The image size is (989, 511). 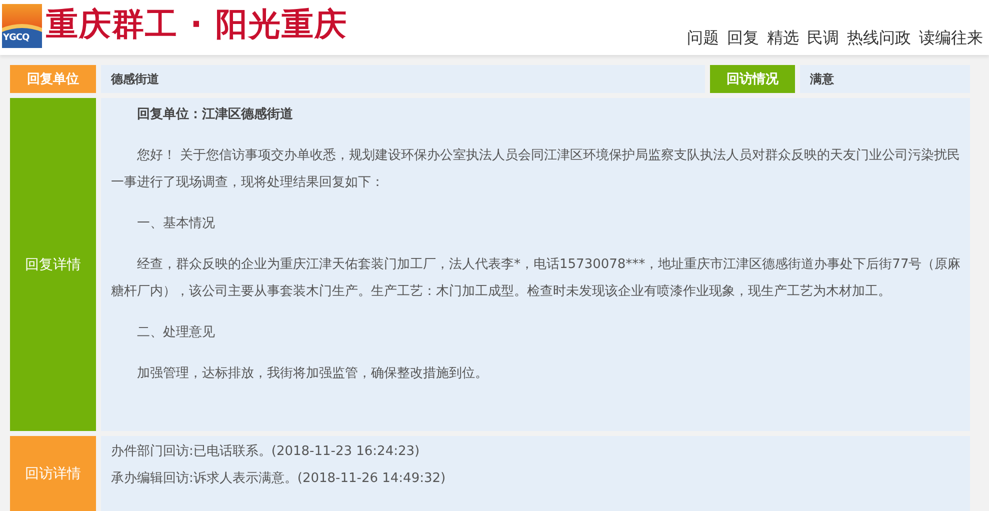 I want to click on followup-entry: 承办编辑回访:诉求人表示满意。(2018-11-26 14:49:32), so click(x=279, y=479).